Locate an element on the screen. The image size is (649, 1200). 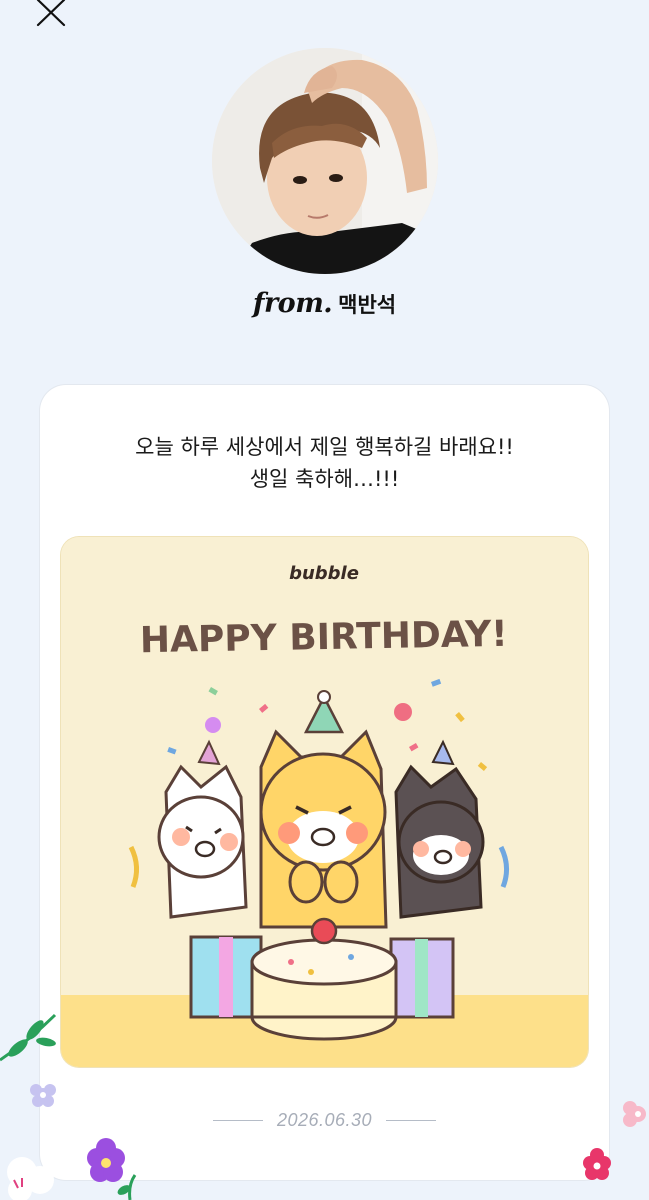
birthday-headline: HAPPY BIRTHDAY! is located at coordinates (324, 637).